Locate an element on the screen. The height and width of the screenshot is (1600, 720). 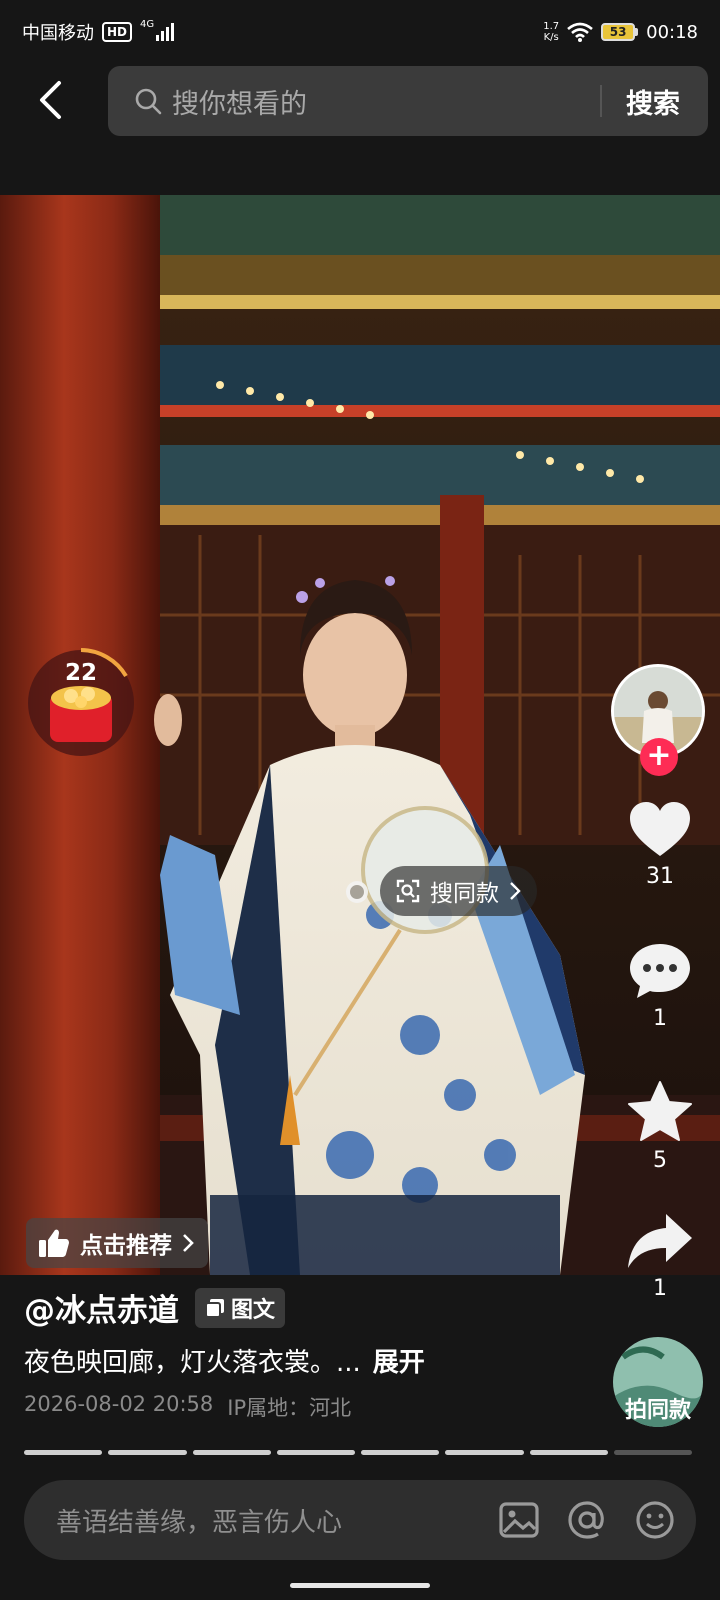
post-caption: 夜色映回廊，灯火落衣裳。... 展开 is located at coordinates (224, 1360).